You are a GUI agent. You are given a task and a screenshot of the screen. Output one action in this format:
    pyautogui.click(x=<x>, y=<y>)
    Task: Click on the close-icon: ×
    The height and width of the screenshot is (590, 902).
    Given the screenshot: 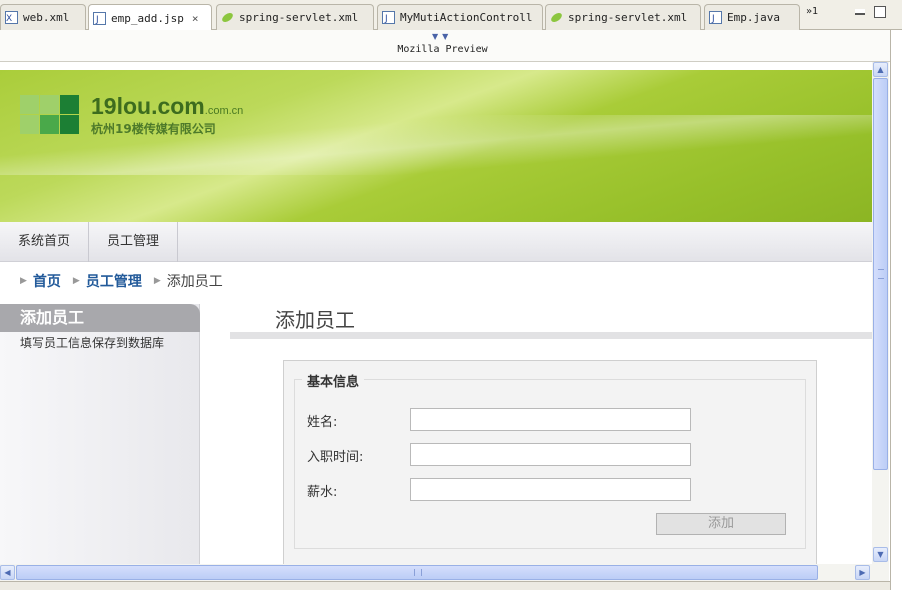 What is the action you would take?
    pyautogui.click(x=195, y=18)
    